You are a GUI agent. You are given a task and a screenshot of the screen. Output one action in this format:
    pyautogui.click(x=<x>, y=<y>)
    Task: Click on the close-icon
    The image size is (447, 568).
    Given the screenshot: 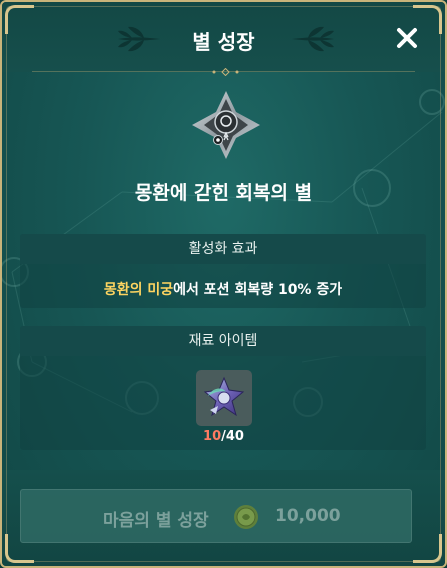 What is the action you would take?
    pyautogui.click(x=407, y=38)
    